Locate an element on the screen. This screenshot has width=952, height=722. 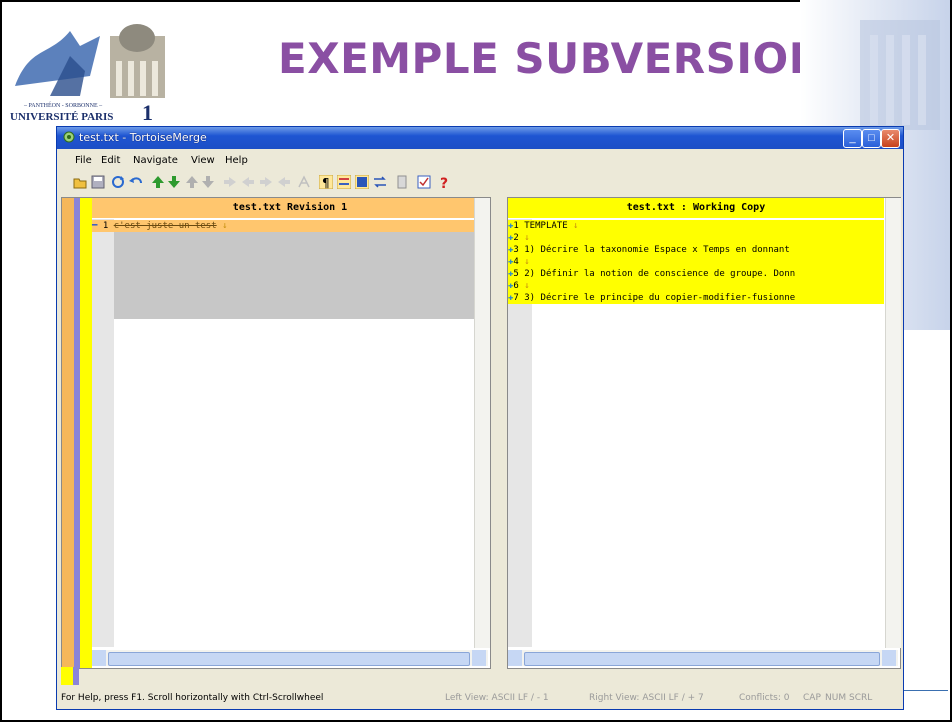
menu-edit: Edit is located at coordinates (110, 160).